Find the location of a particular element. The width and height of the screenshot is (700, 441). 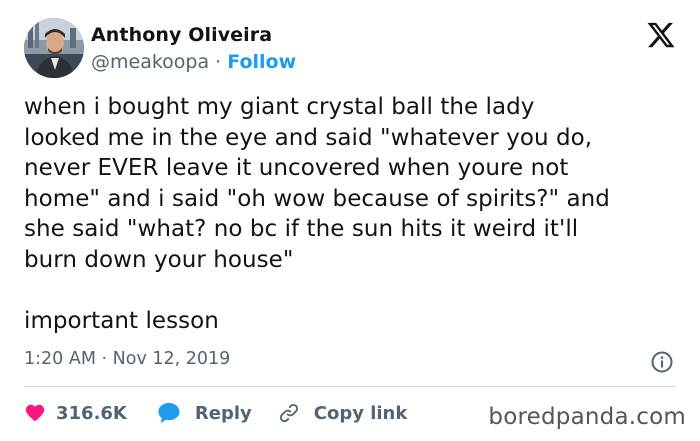

like-button: 316.6K is located at coordinates (75, 413).